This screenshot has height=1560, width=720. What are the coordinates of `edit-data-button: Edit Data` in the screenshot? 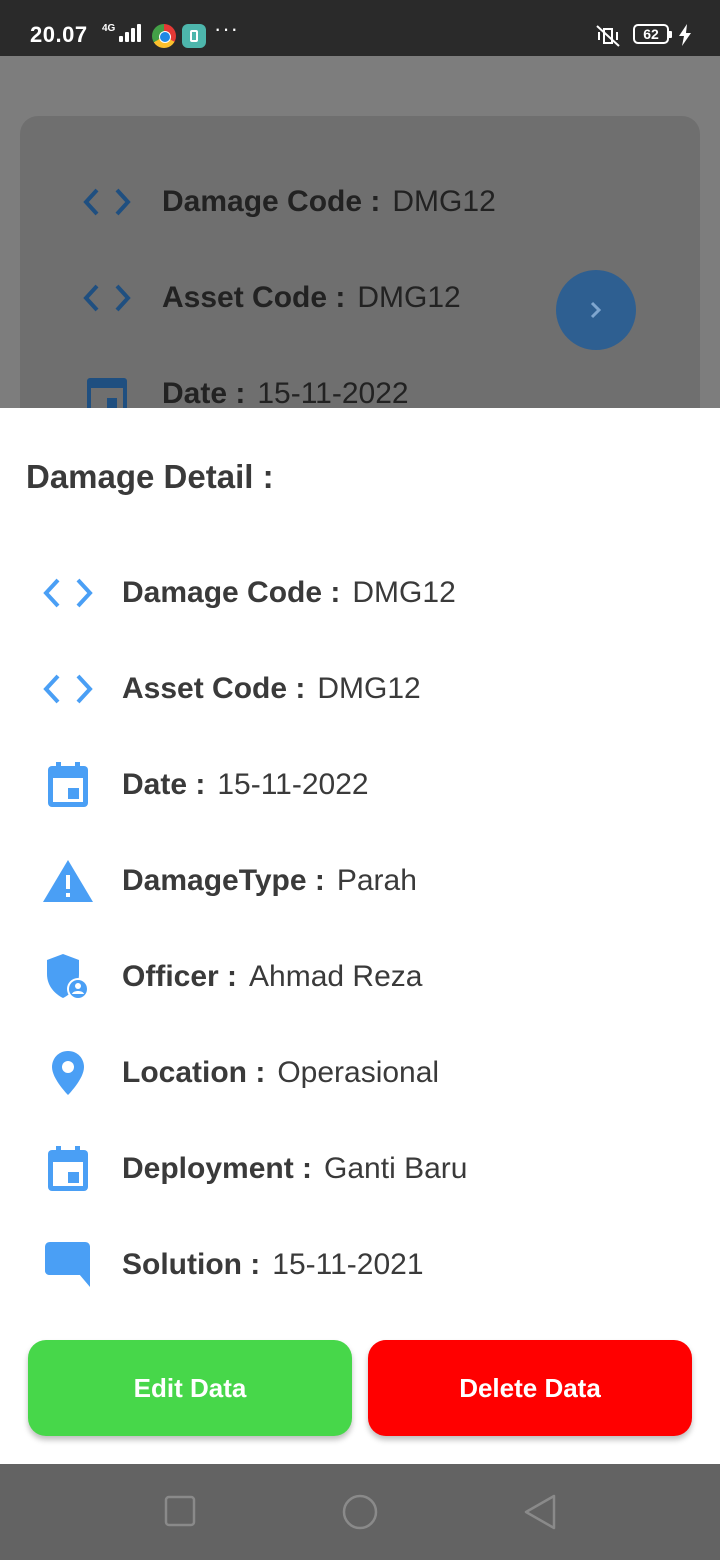 It's located at (190, 1388).